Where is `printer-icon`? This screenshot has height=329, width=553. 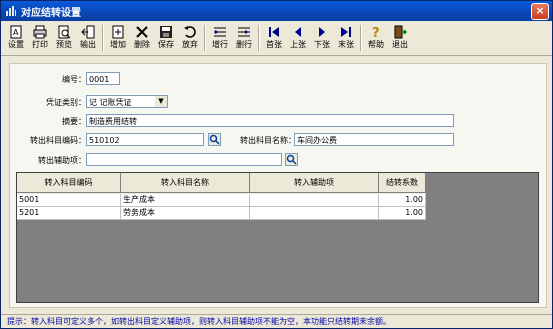 printer-icon is located at coordinates (40, 32).